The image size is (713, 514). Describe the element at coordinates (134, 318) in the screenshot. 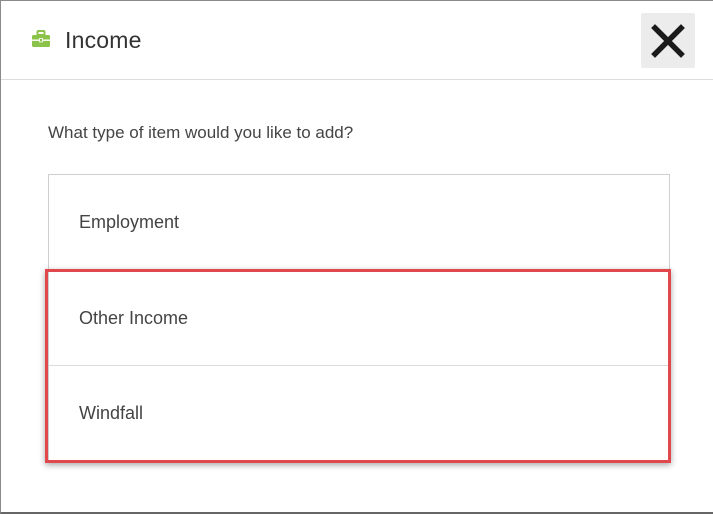

I see `option-label: Other Income` at that location.